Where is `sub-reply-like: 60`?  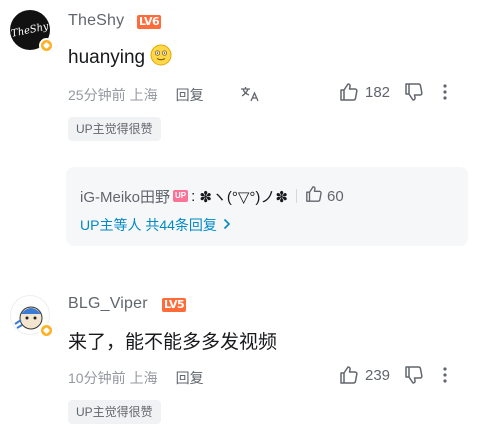
sub-reply-like: 60 is located at coordinates (324, 196).